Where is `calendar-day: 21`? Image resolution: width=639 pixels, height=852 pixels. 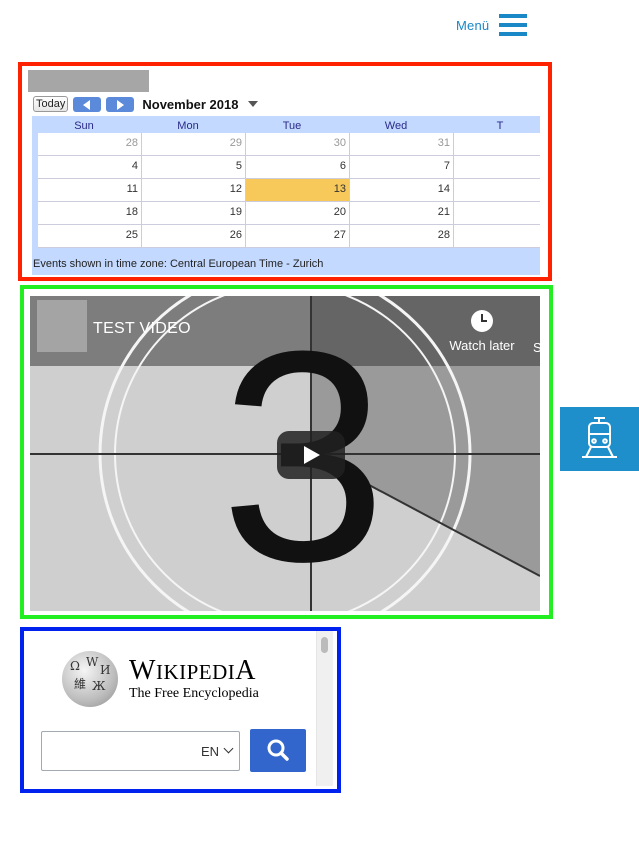 calendar-day: 21 is located at coordinates (402, 213).